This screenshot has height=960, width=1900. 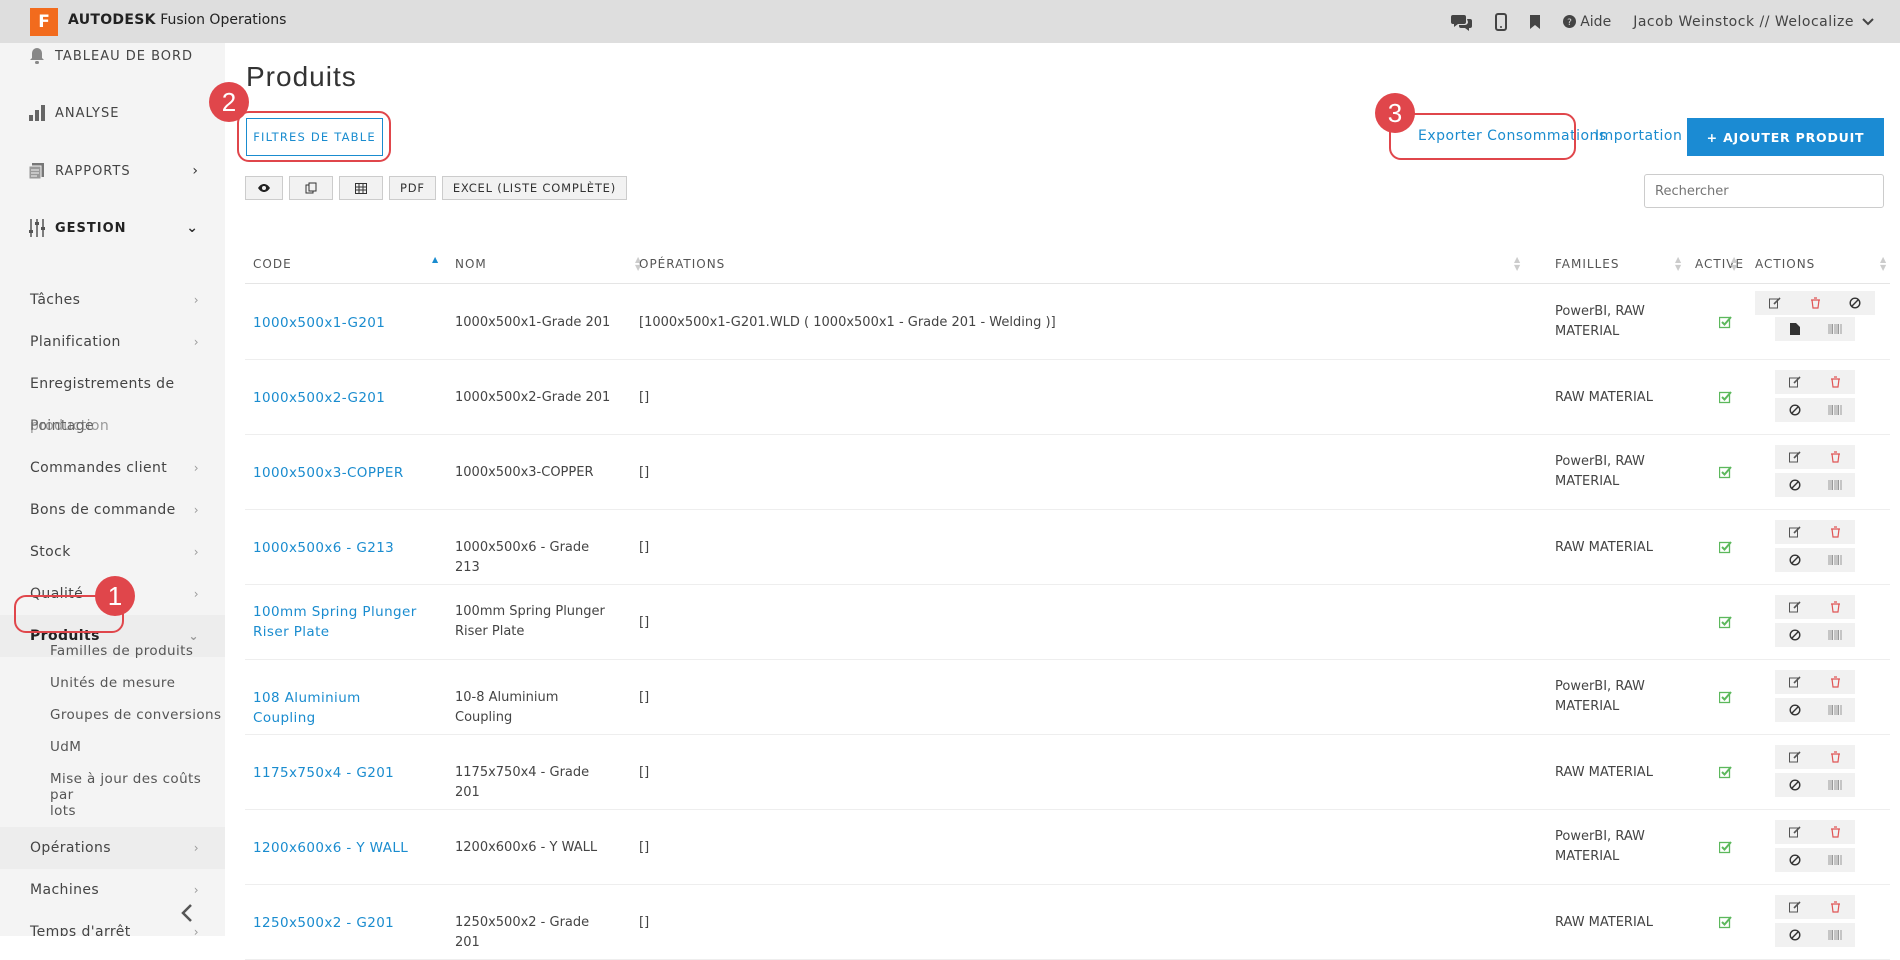 I want to click on import-link: Importation, so click(x=1638, y=136).